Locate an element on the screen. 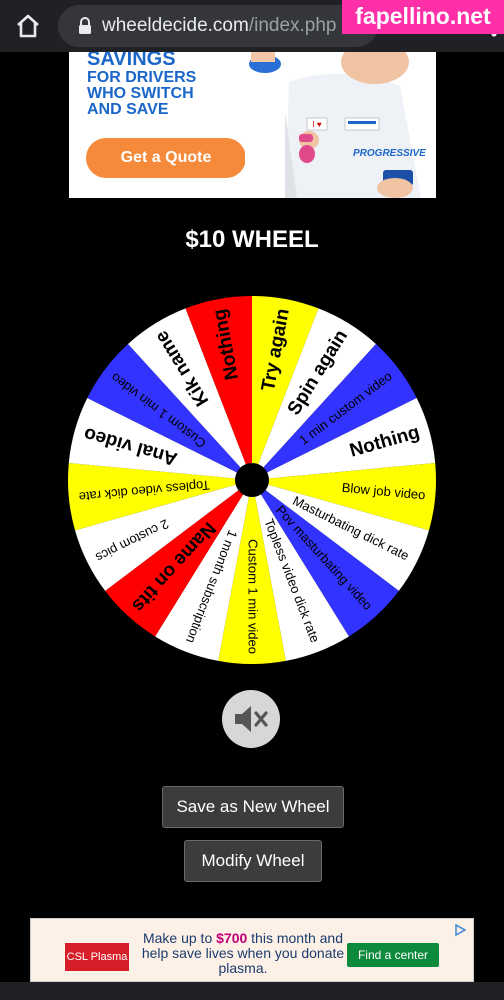 This screenshot has width=504, height=1000. ad-amount: $700 is located at coordinates (232, 938).